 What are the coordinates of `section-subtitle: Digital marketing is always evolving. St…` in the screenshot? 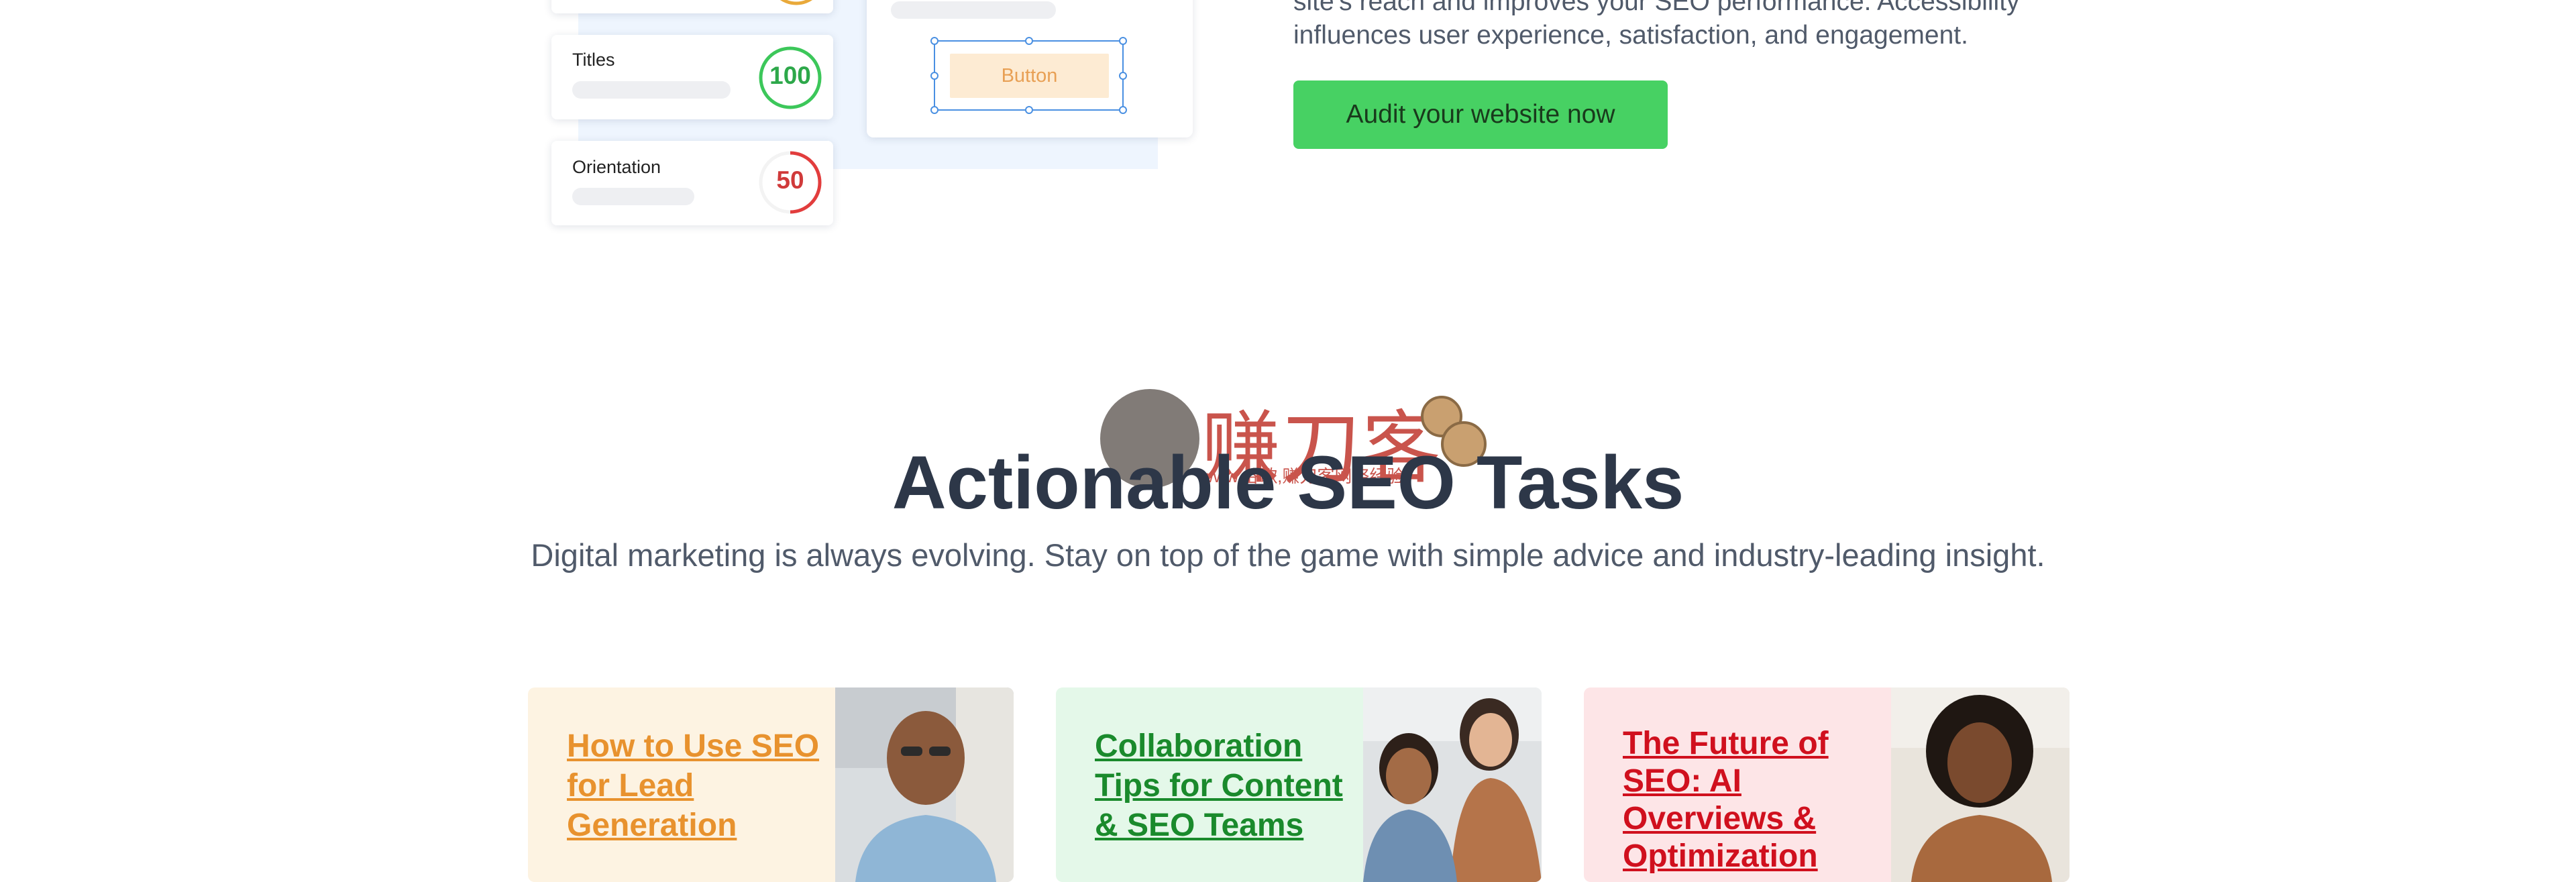 It's located at (1288, 555).